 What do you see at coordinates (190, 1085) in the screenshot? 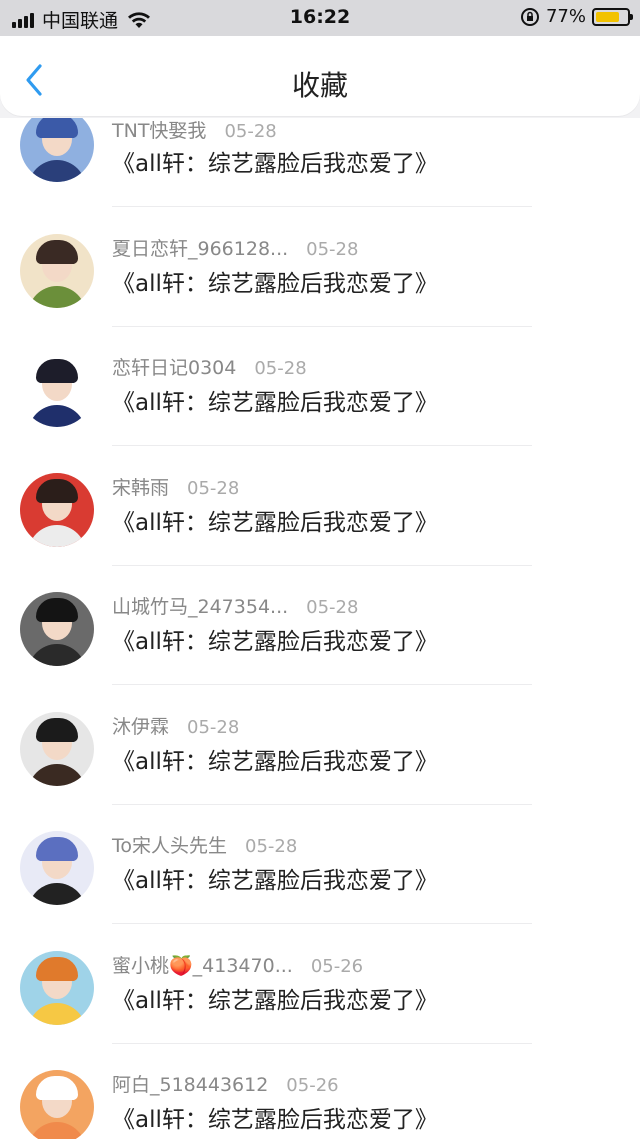
I see `author-name: 阿白_518443612` at bounding box center [190, 1085].